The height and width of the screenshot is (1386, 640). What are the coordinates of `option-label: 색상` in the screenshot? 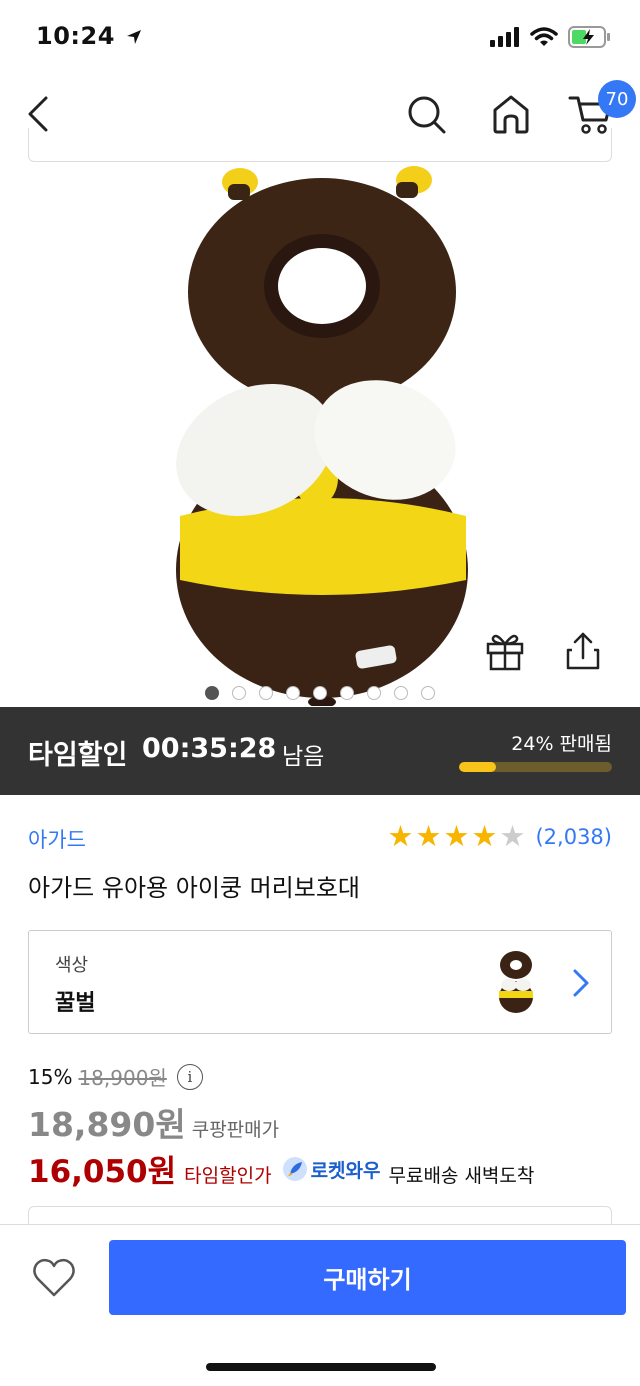 It's located at (72, 965).